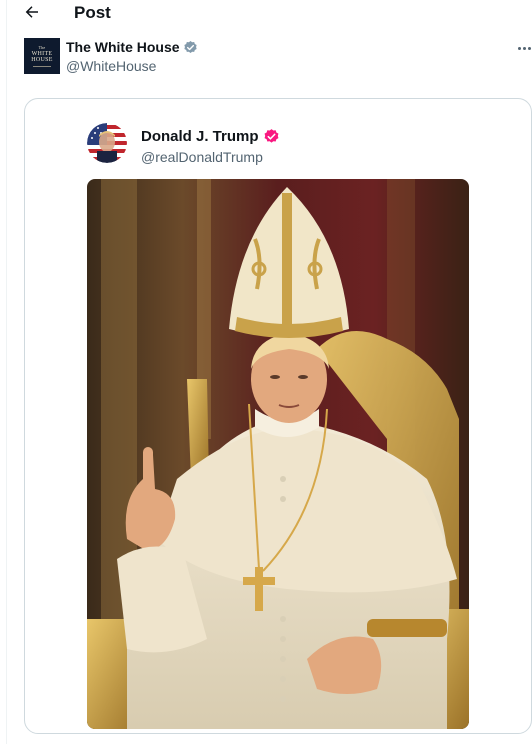 The image size is (532, 744). I want to click on page-title: Post, so click(92, 12).